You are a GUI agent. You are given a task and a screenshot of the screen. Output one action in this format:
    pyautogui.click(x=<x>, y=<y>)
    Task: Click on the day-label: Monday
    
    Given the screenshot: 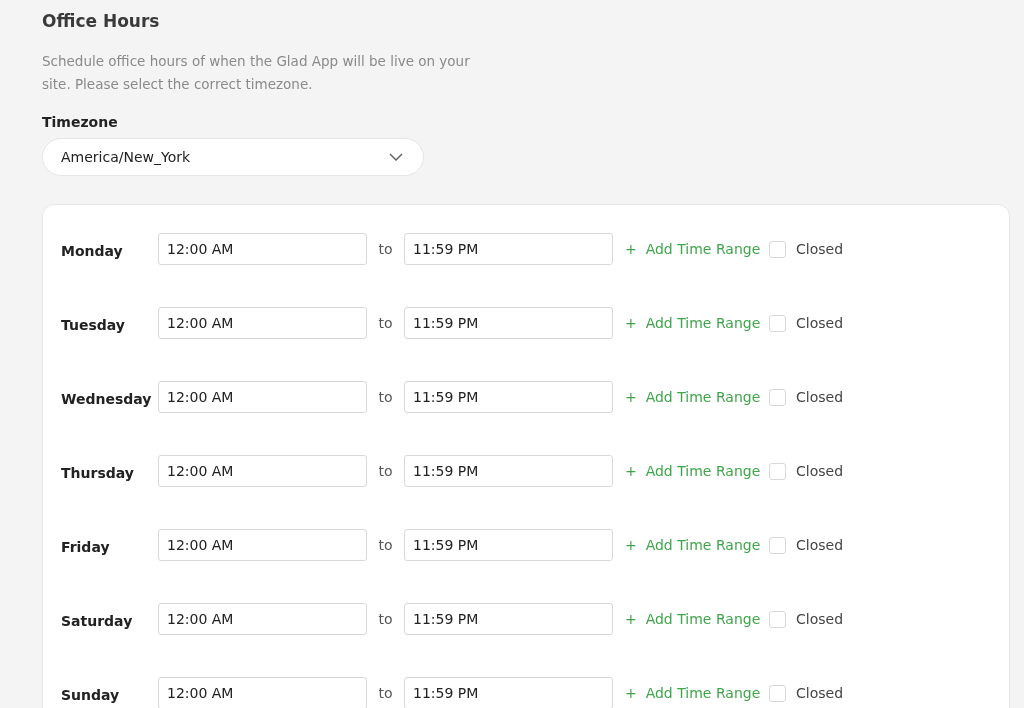 What is the action you would take?
    pyautogui.click(x=92, y=250)
    